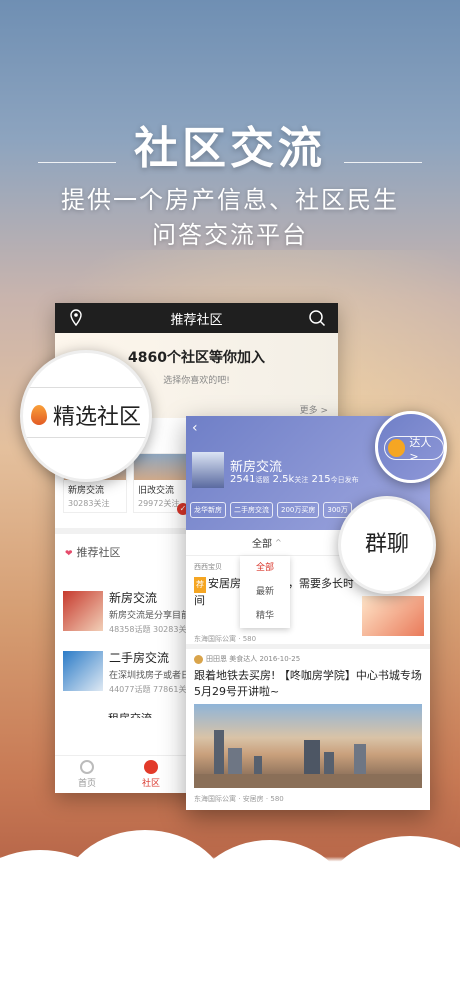  What do you see at coordinates (76, 318) in the screenshot?
I see `location-pin-icon` at bounding box center [76, 318].